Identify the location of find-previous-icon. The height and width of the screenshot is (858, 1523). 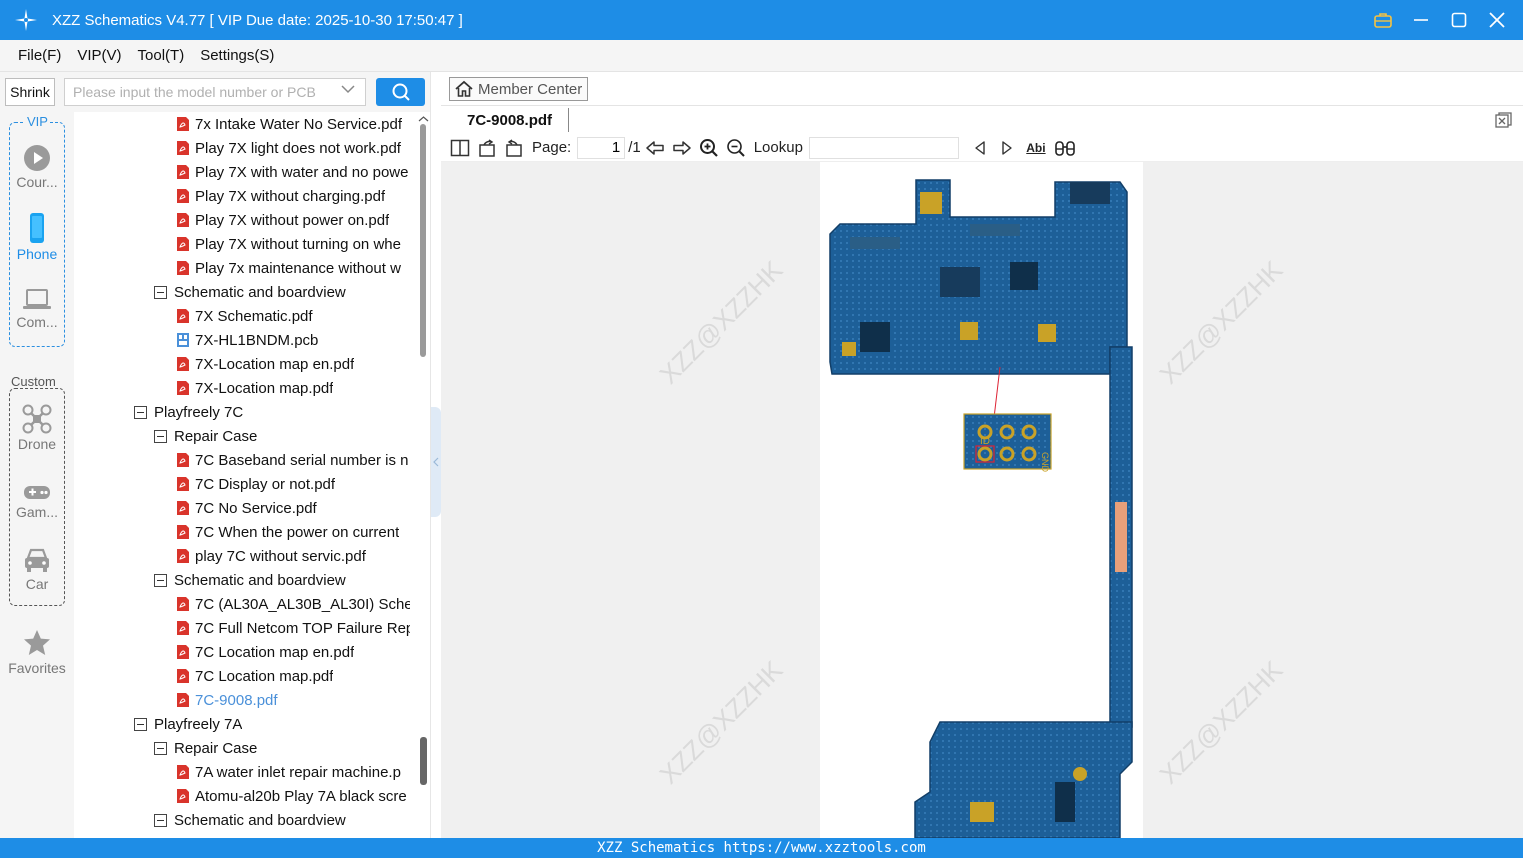
(980, 148).